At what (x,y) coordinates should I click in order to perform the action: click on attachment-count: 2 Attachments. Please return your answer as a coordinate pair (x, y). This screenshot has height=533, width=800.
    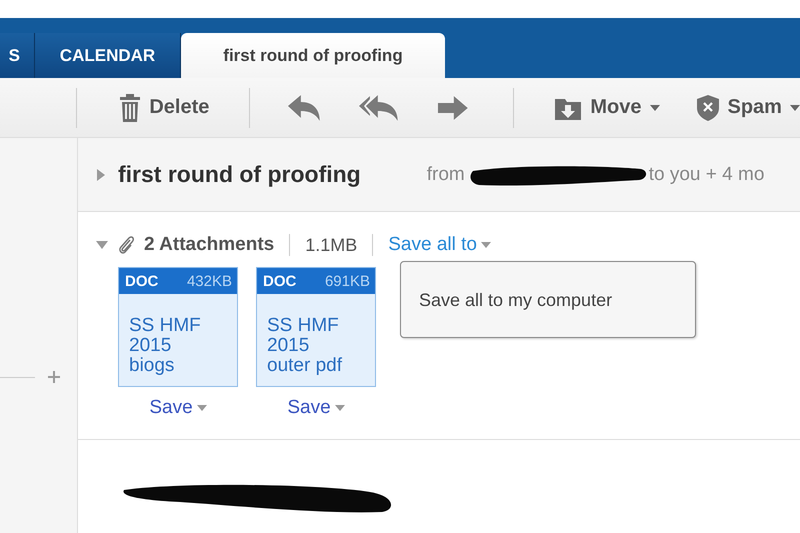
    Looking at the image, I should click on (209, 245).